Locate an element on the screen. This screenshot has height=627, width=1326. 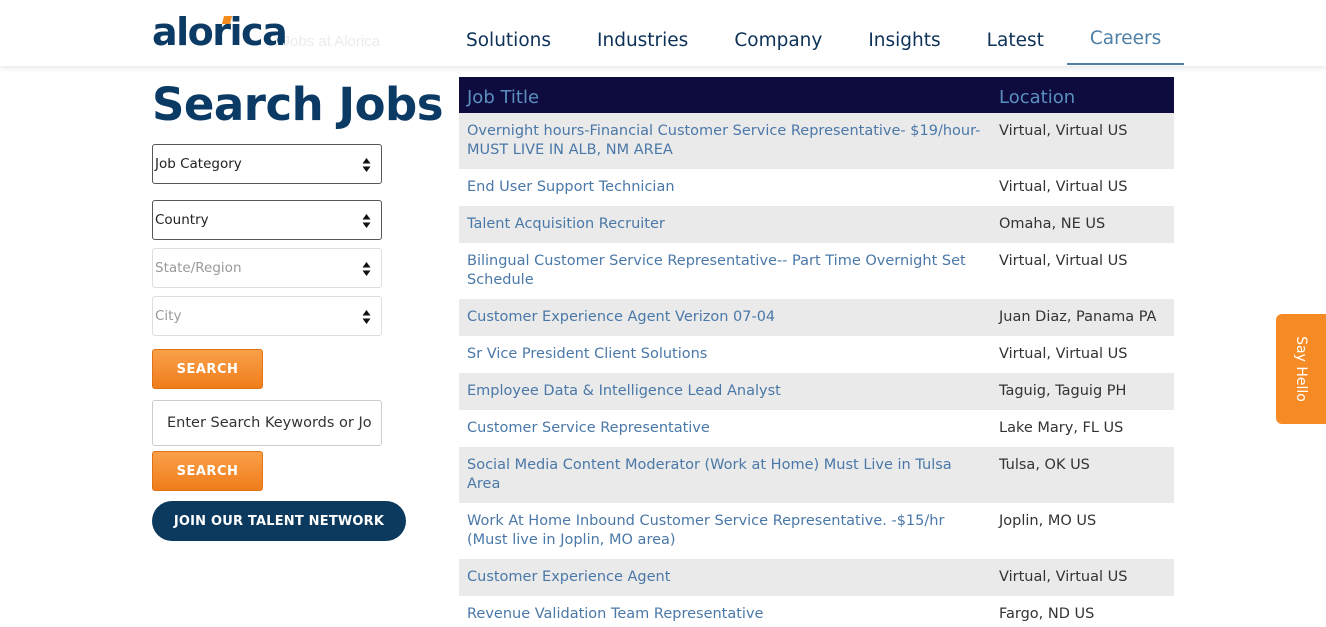
job-title-link: Customer Experience Agent Verizon 07-04 is located at coordinates (725, 317).